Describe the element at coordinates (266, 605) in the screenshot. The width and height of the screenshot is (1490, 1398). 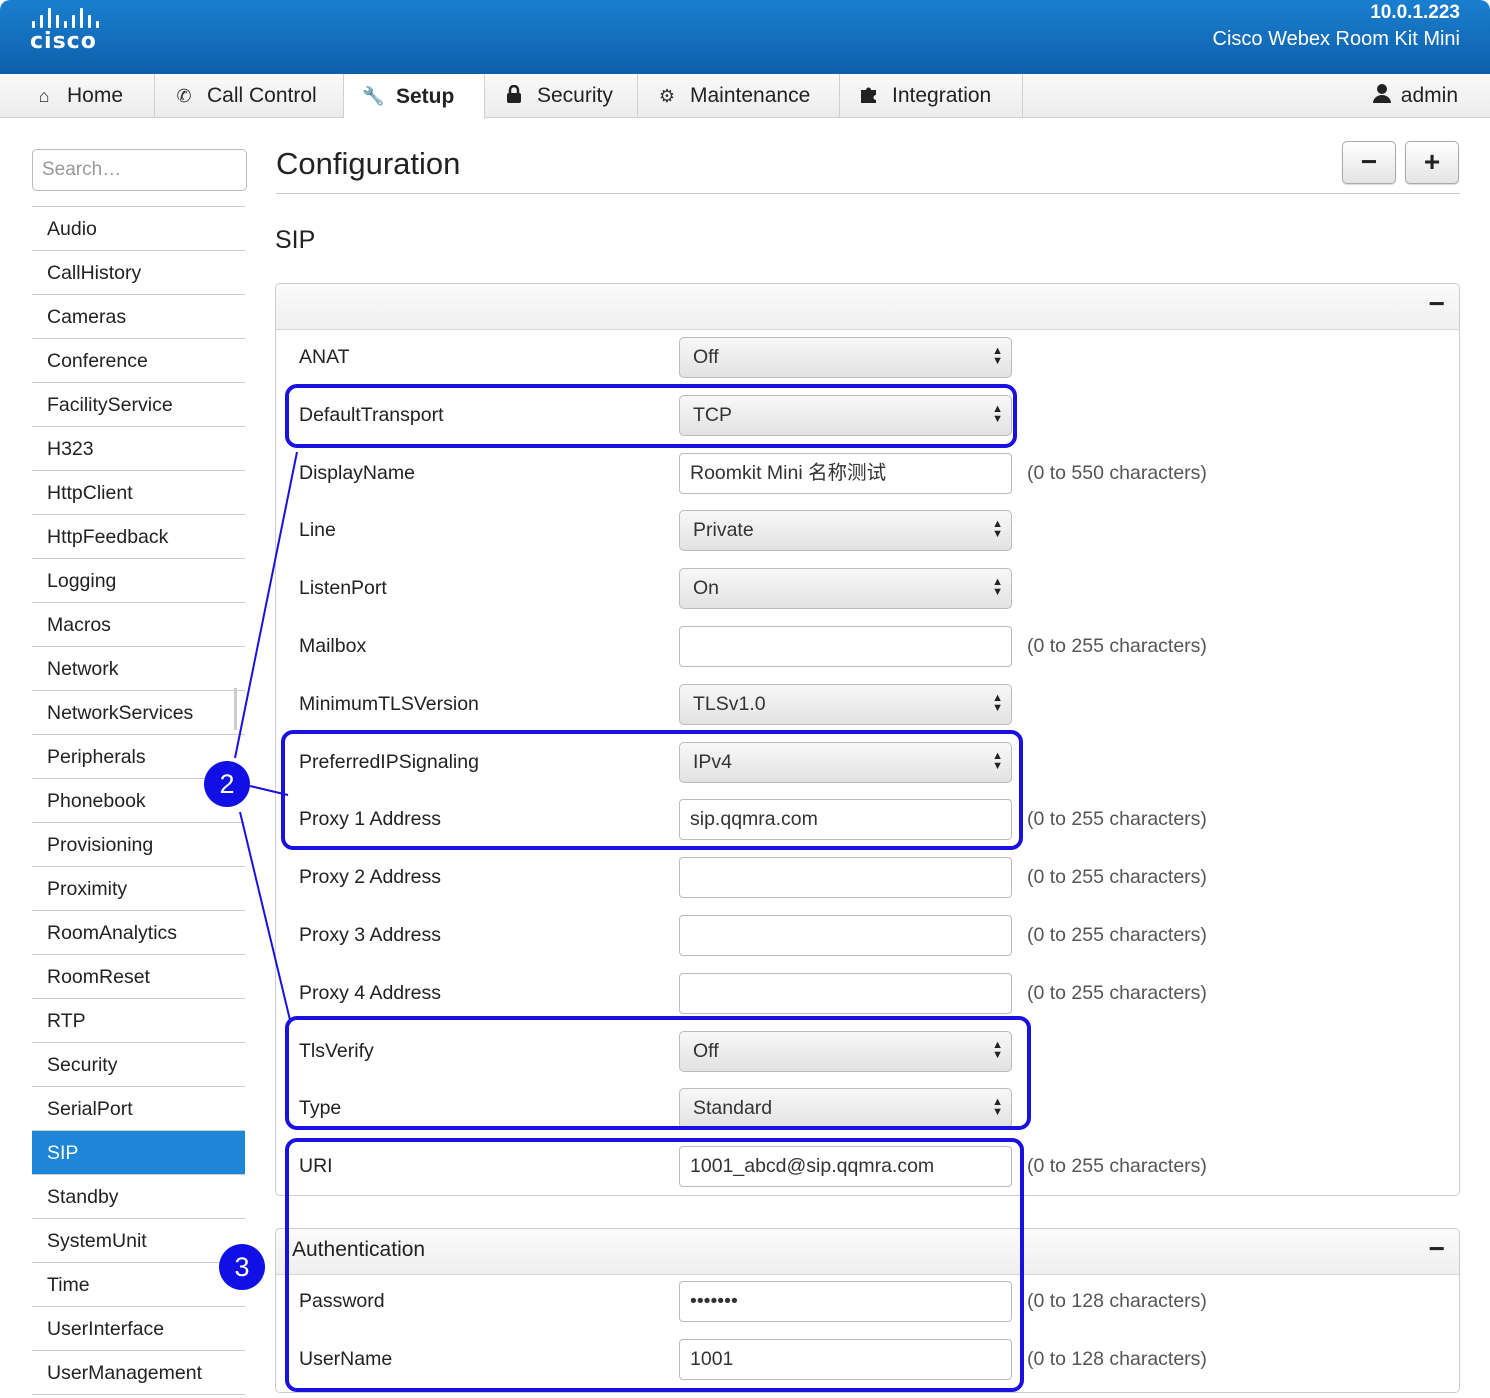
I see `annotation-line` at that location.